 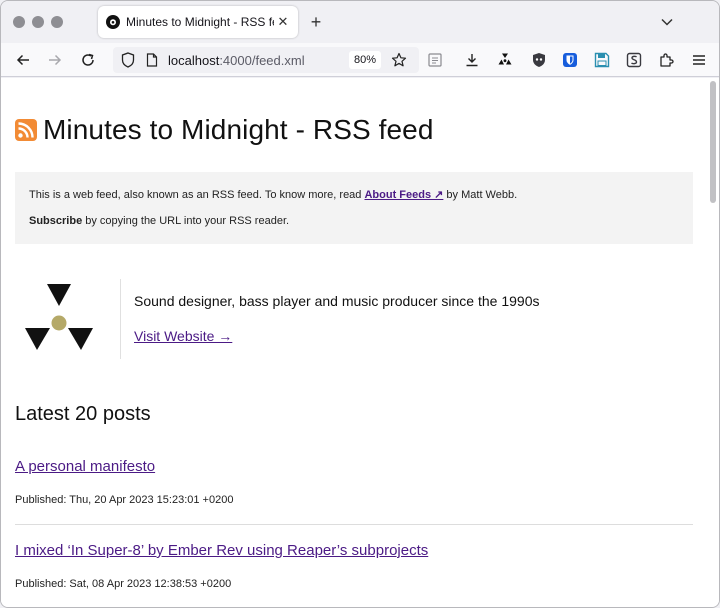 I want to click on posts-heading: Latest 20 posts, so click(x=83, y=414).